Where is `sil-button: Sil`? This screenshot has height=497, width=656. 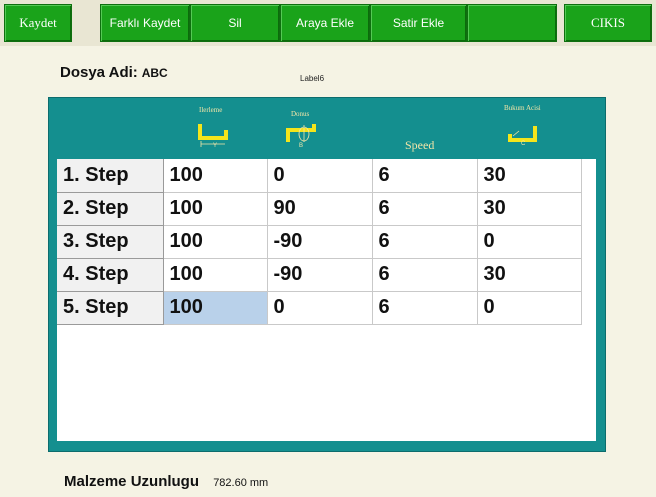 sil-button: Sil is located at coordinates (235, 23).